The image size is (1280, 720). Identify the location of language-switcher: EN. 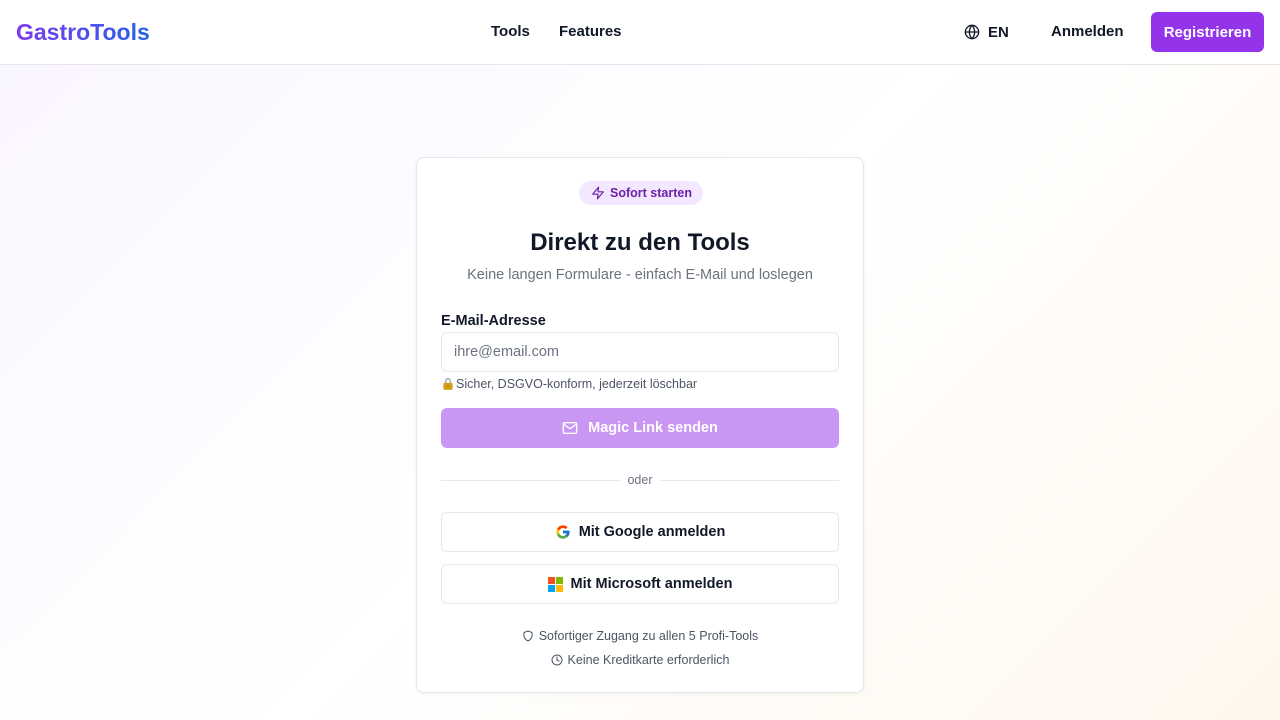
(986, 32).